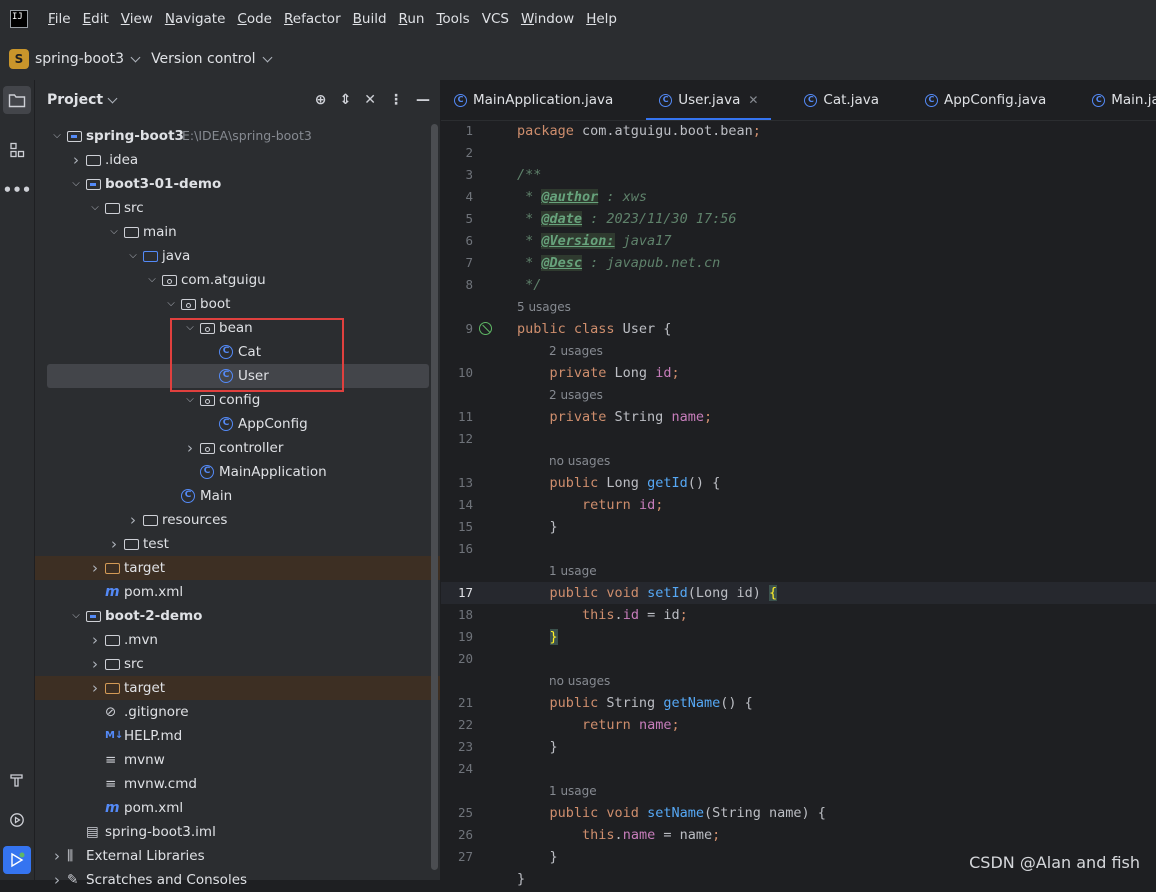 The height and width of the screenshot is (892, 1156). I want to click on menu-help: Help, so click(601, 19).